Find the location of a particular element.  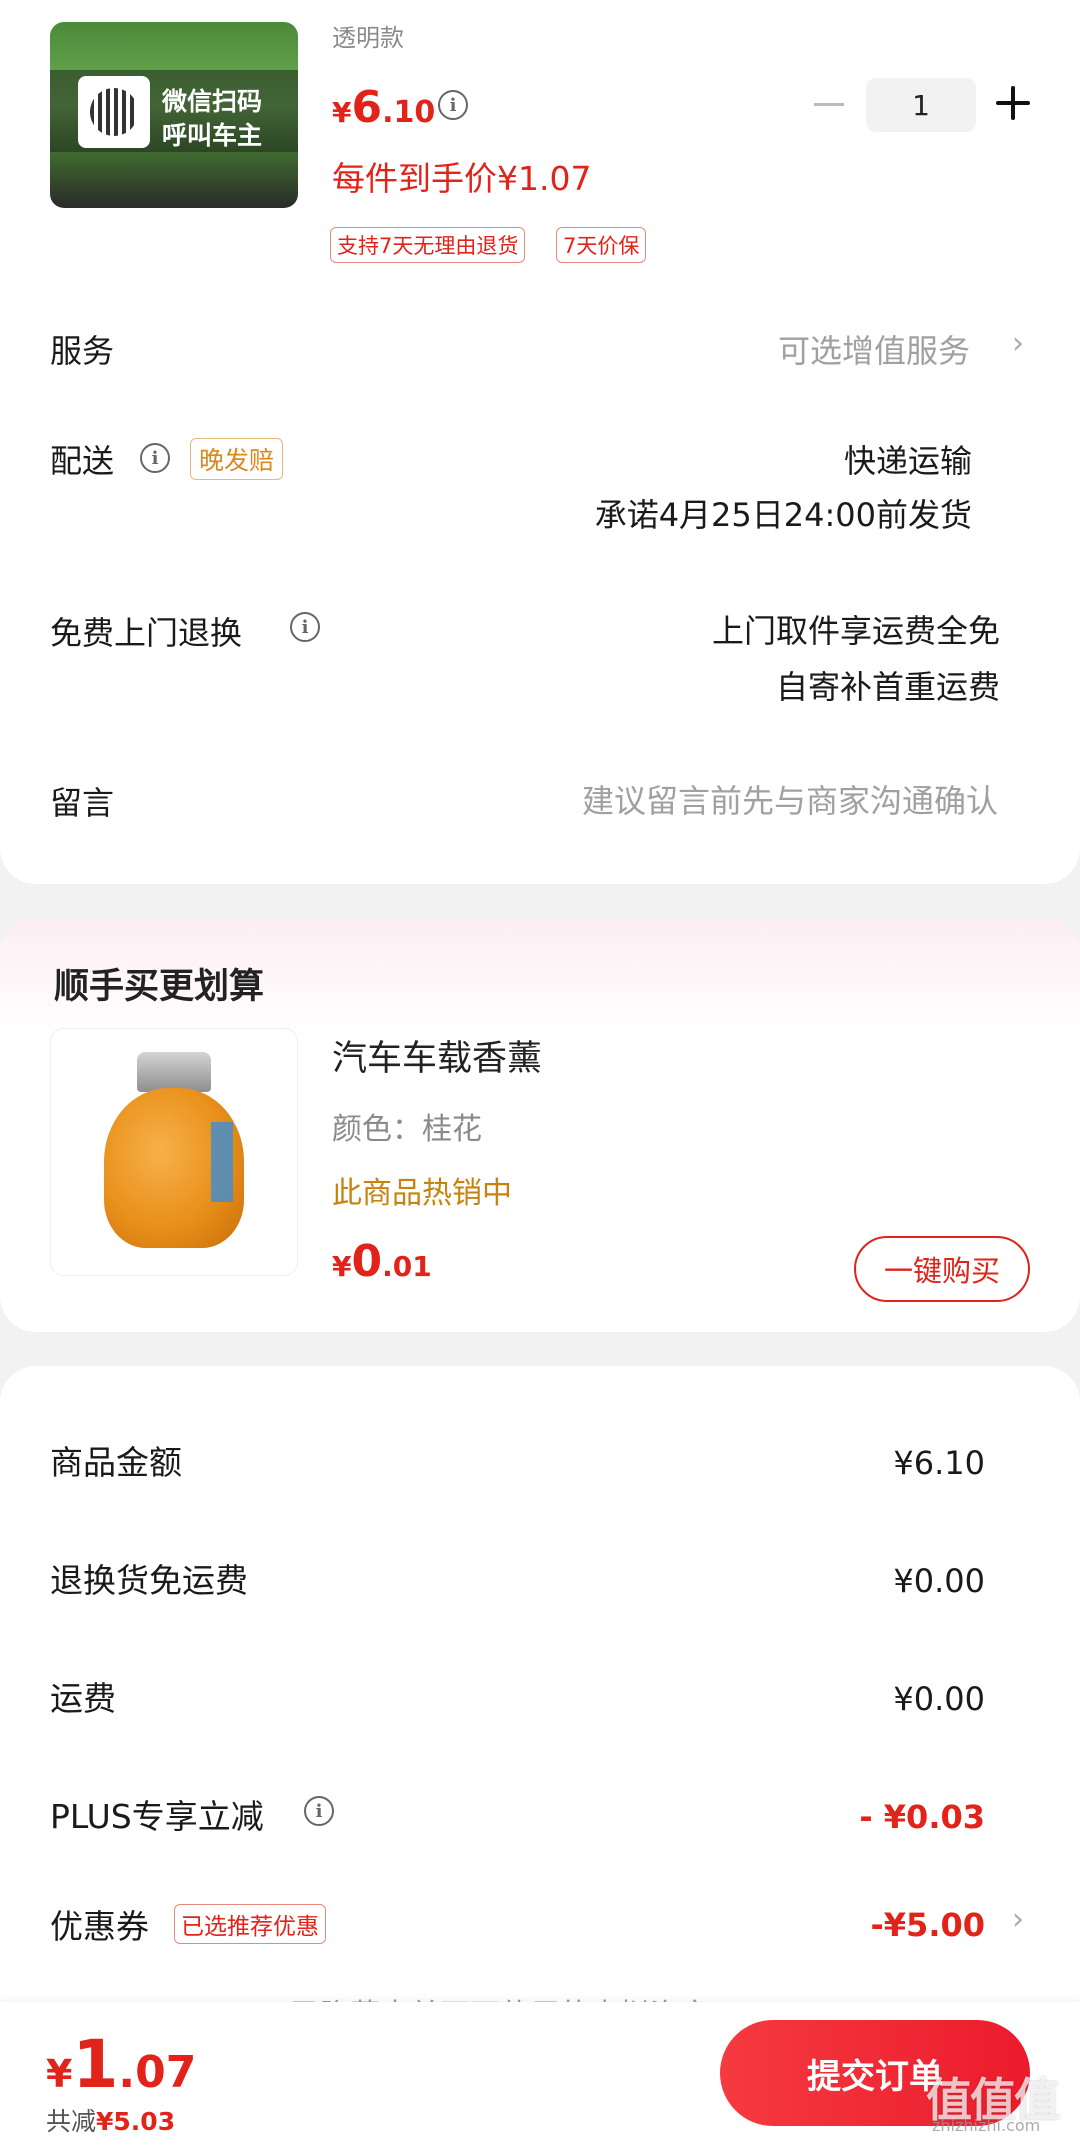

checkout-bar: ¥1.07 共减¥5.03 提交订单 is located at coordinates (540, 2074).